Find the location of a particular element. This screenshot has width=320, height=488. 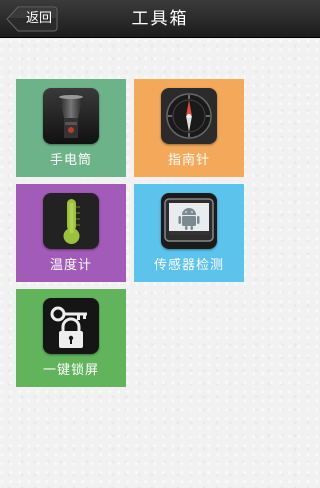

back-button: 返回 is located at coordinates (32, 19).